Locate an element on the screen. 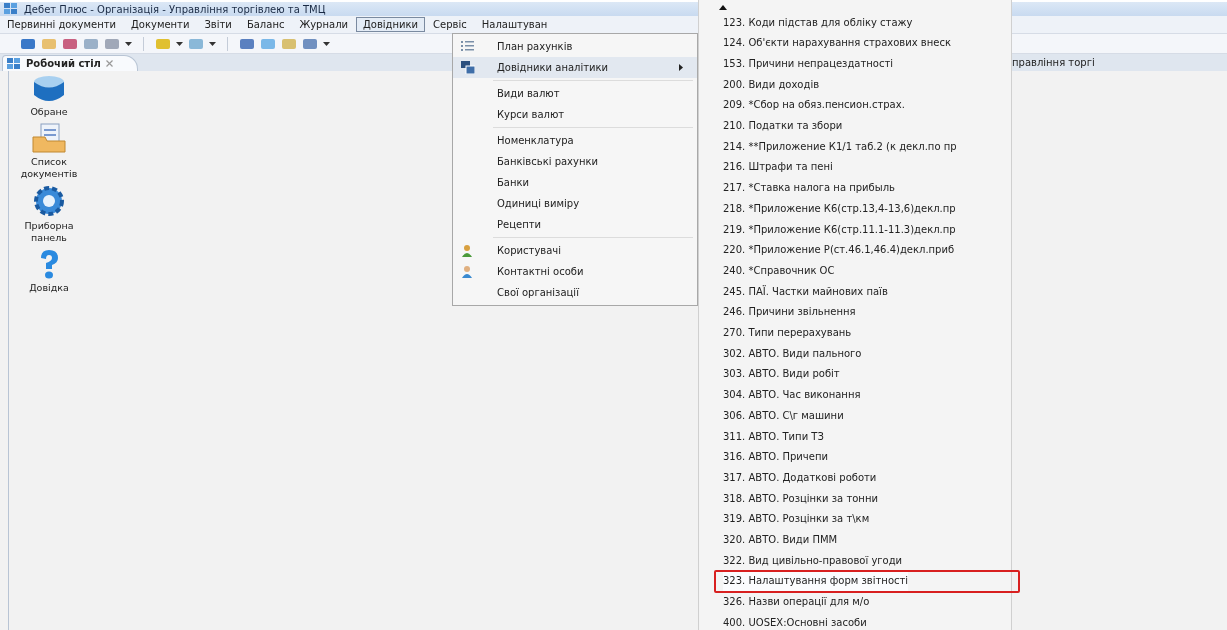  submenu-item: 124. Об'єкти нарахування страхових внеск is located at coordinates (837, 42).